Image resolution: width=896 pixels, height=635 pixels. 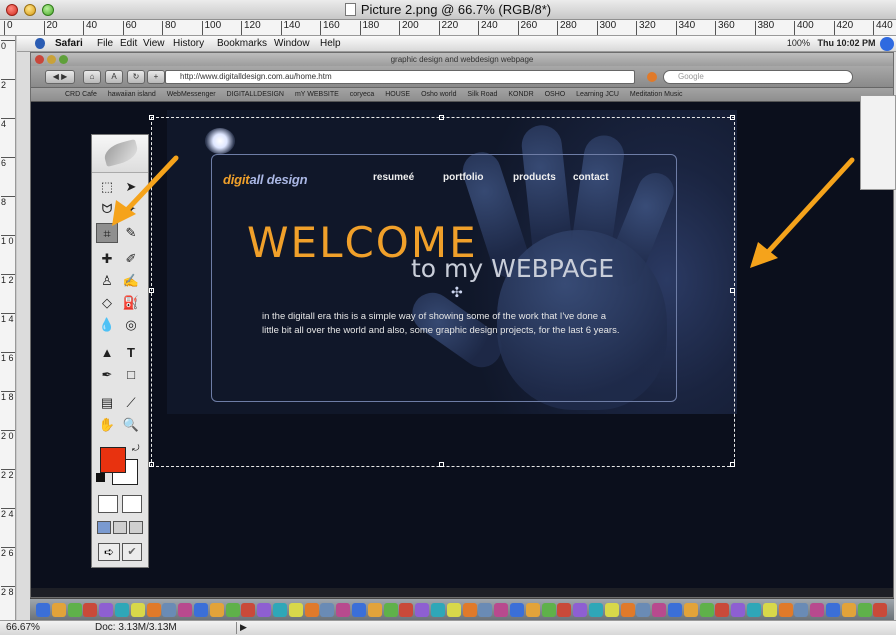 What do you see at coordinates (100, 477) in the screenshot?
I see `default-colors-icon` at bounding box center [100, 477].